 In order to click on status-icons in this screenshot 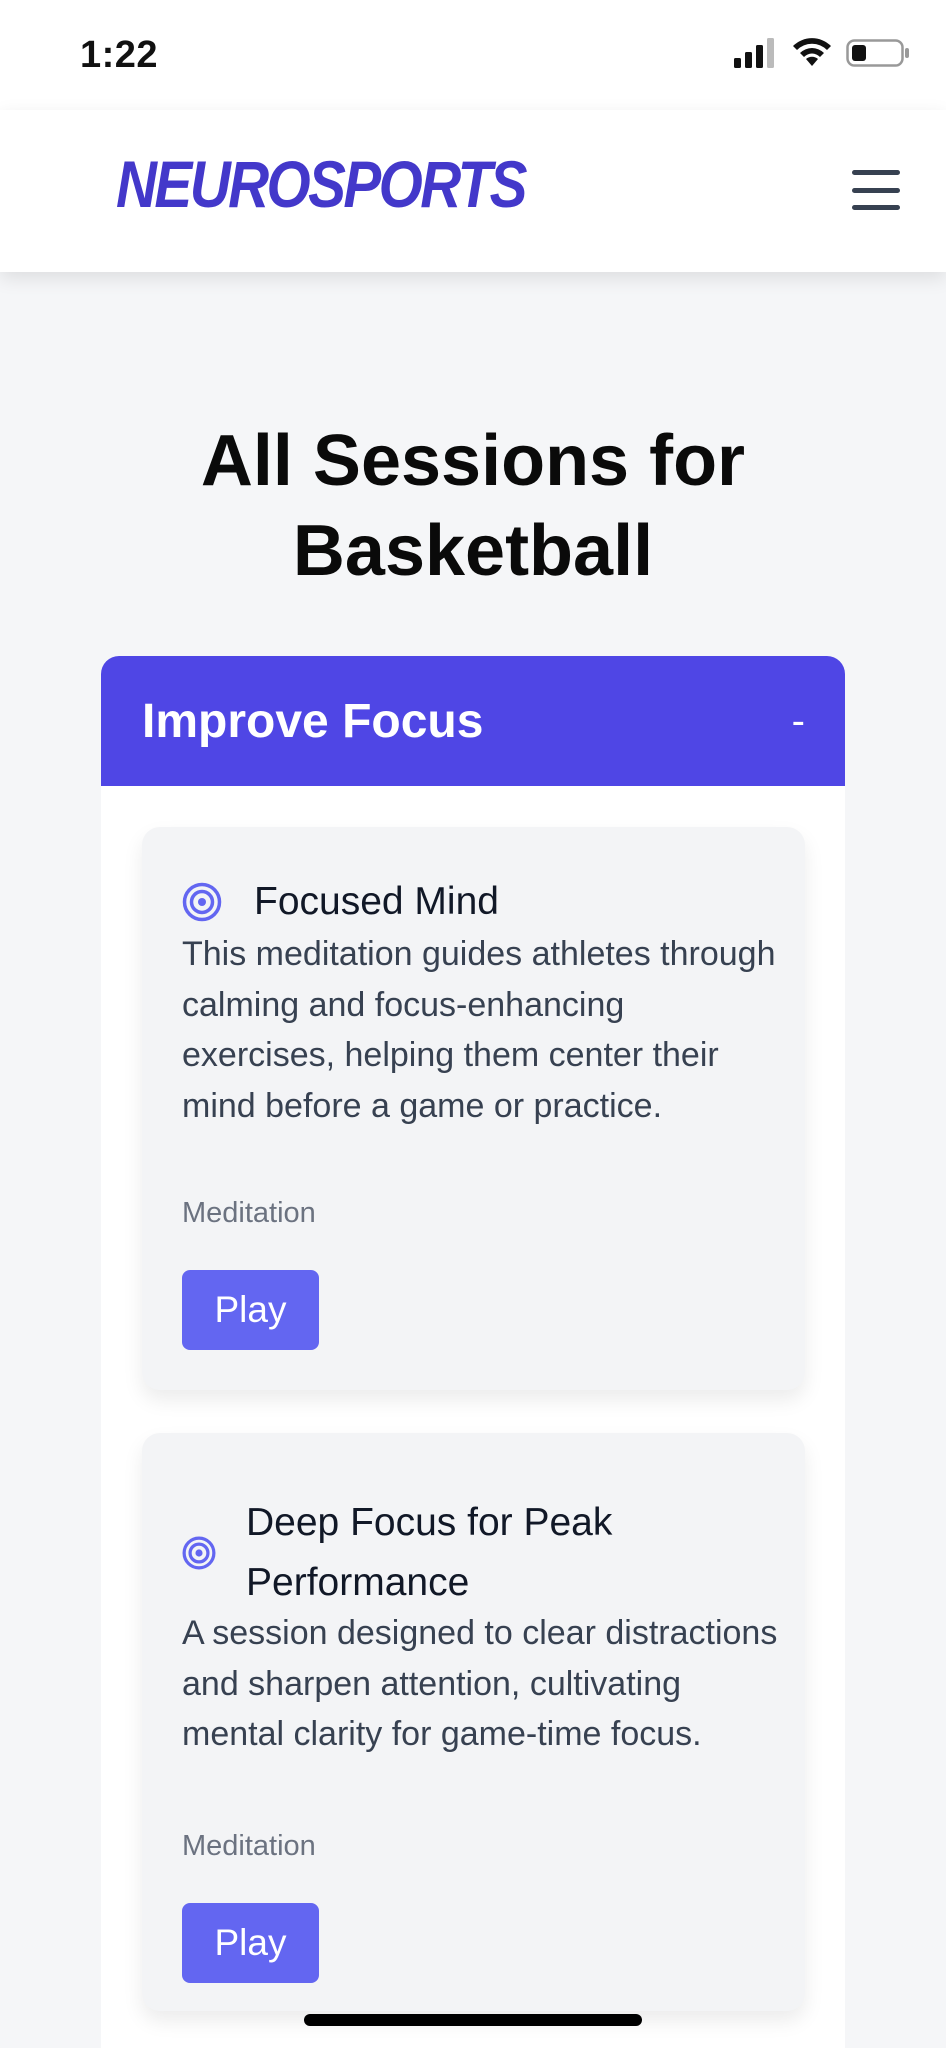, I will do `click(822, 53)`.